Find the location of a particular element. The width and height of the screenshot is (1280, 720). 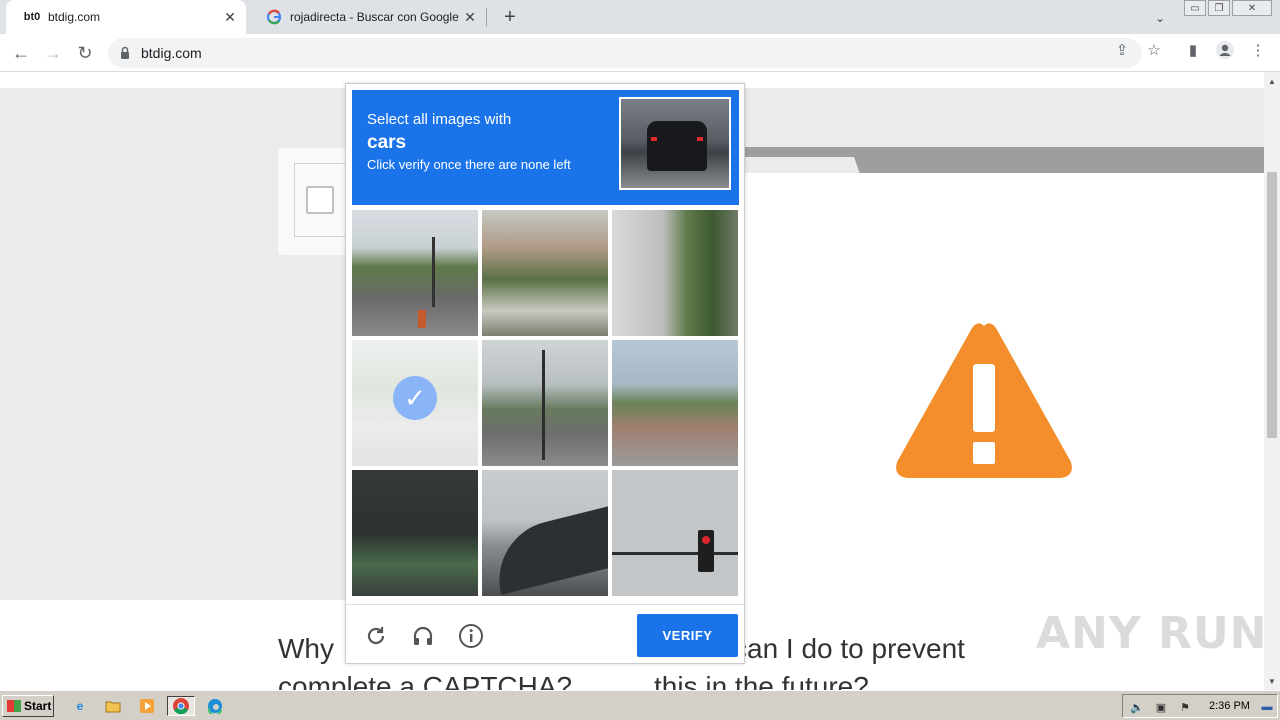

faq-right: can I do to prevent this in the future? is located at coordinates (809, 660).